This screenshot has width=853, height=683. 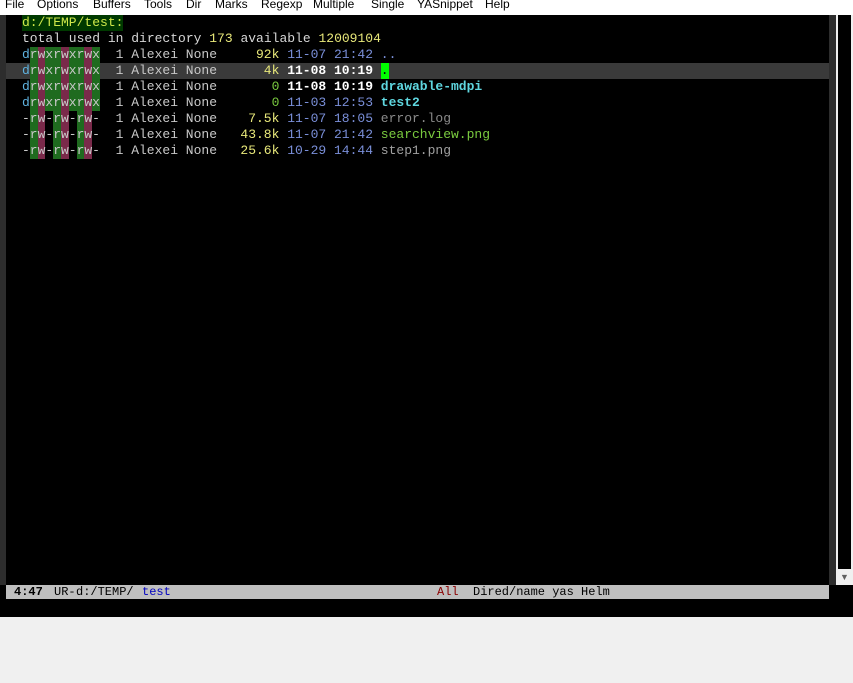 What do you see at coordinates (448, 592) in the screenshot?
I see `modeline-scope: All` at bounding box center [448, 592].